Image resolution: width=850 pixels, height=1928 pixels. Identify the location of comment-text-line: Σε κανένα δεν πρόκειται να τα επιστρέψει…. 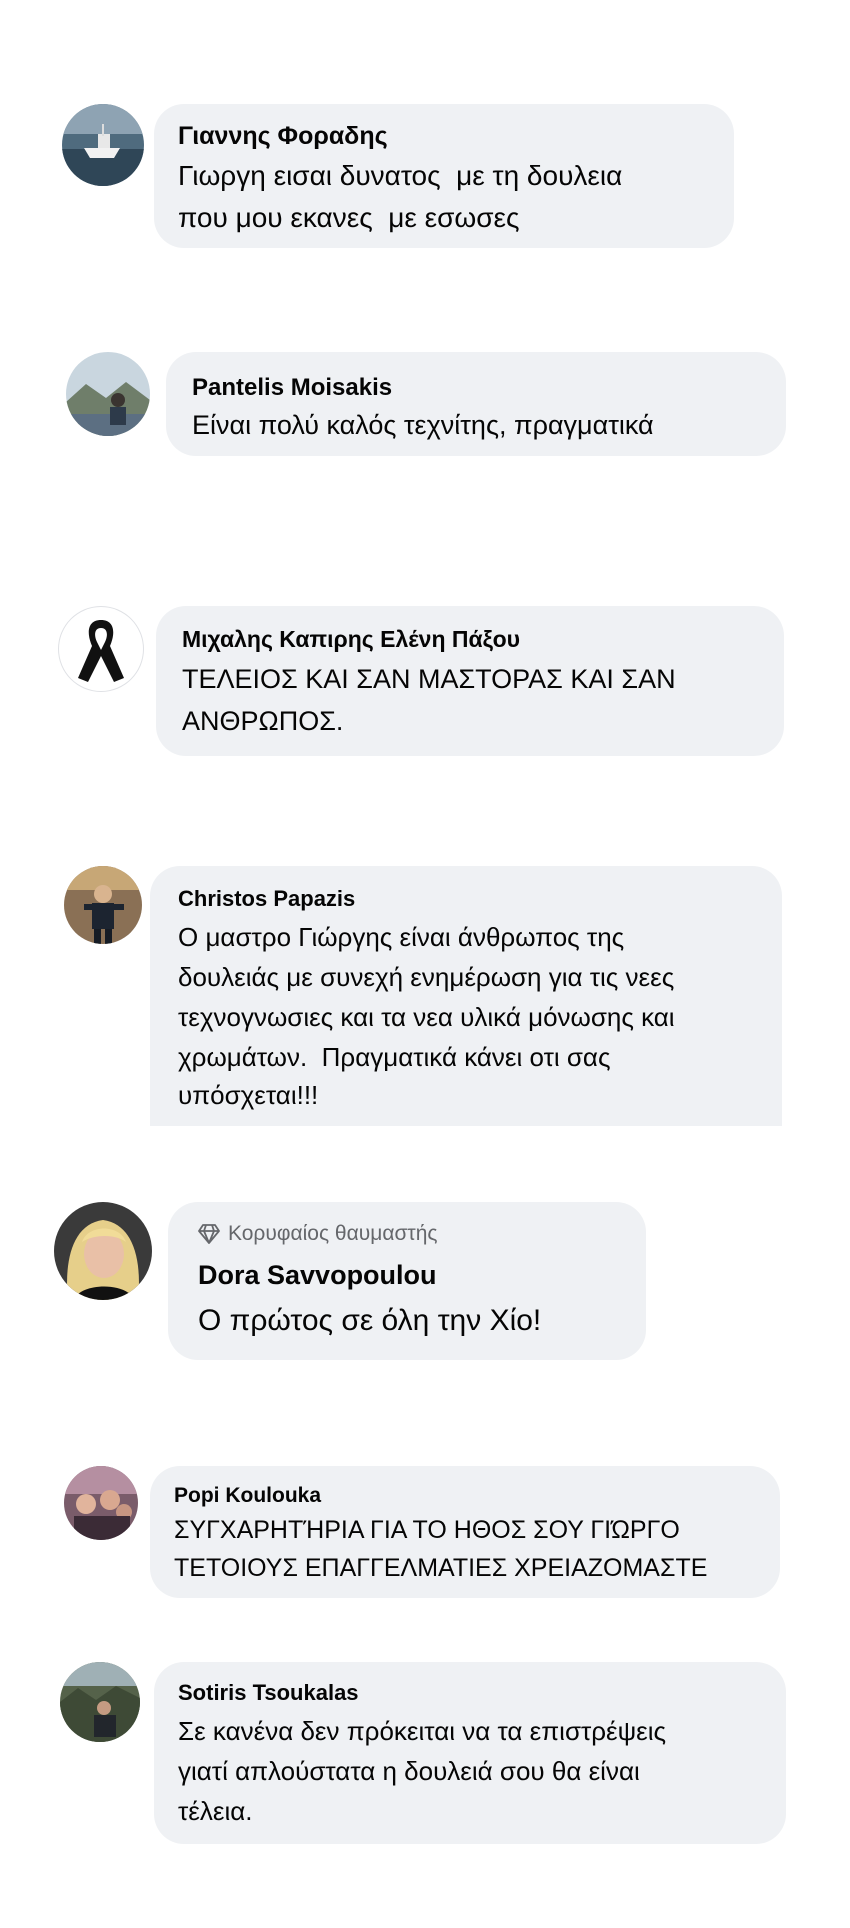
(422, 1731).